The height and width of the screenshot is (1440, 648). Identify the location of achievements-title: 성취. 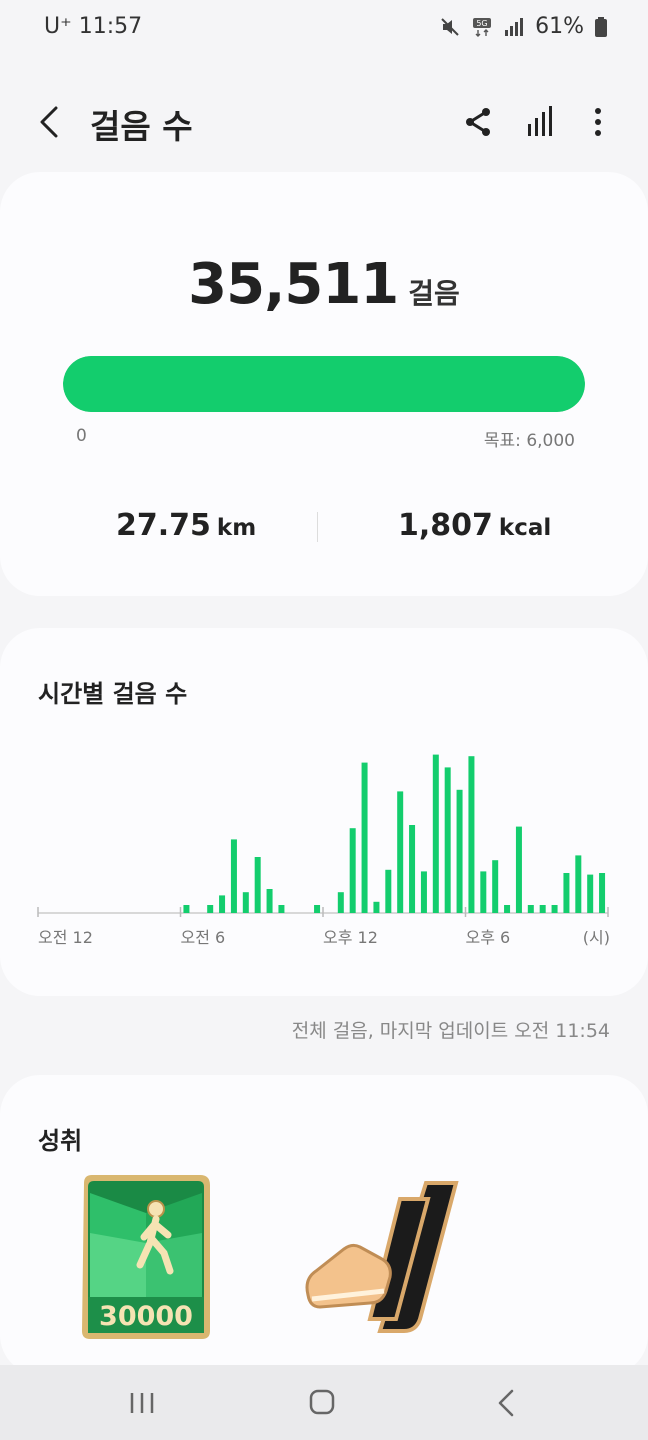
(60, 1141).